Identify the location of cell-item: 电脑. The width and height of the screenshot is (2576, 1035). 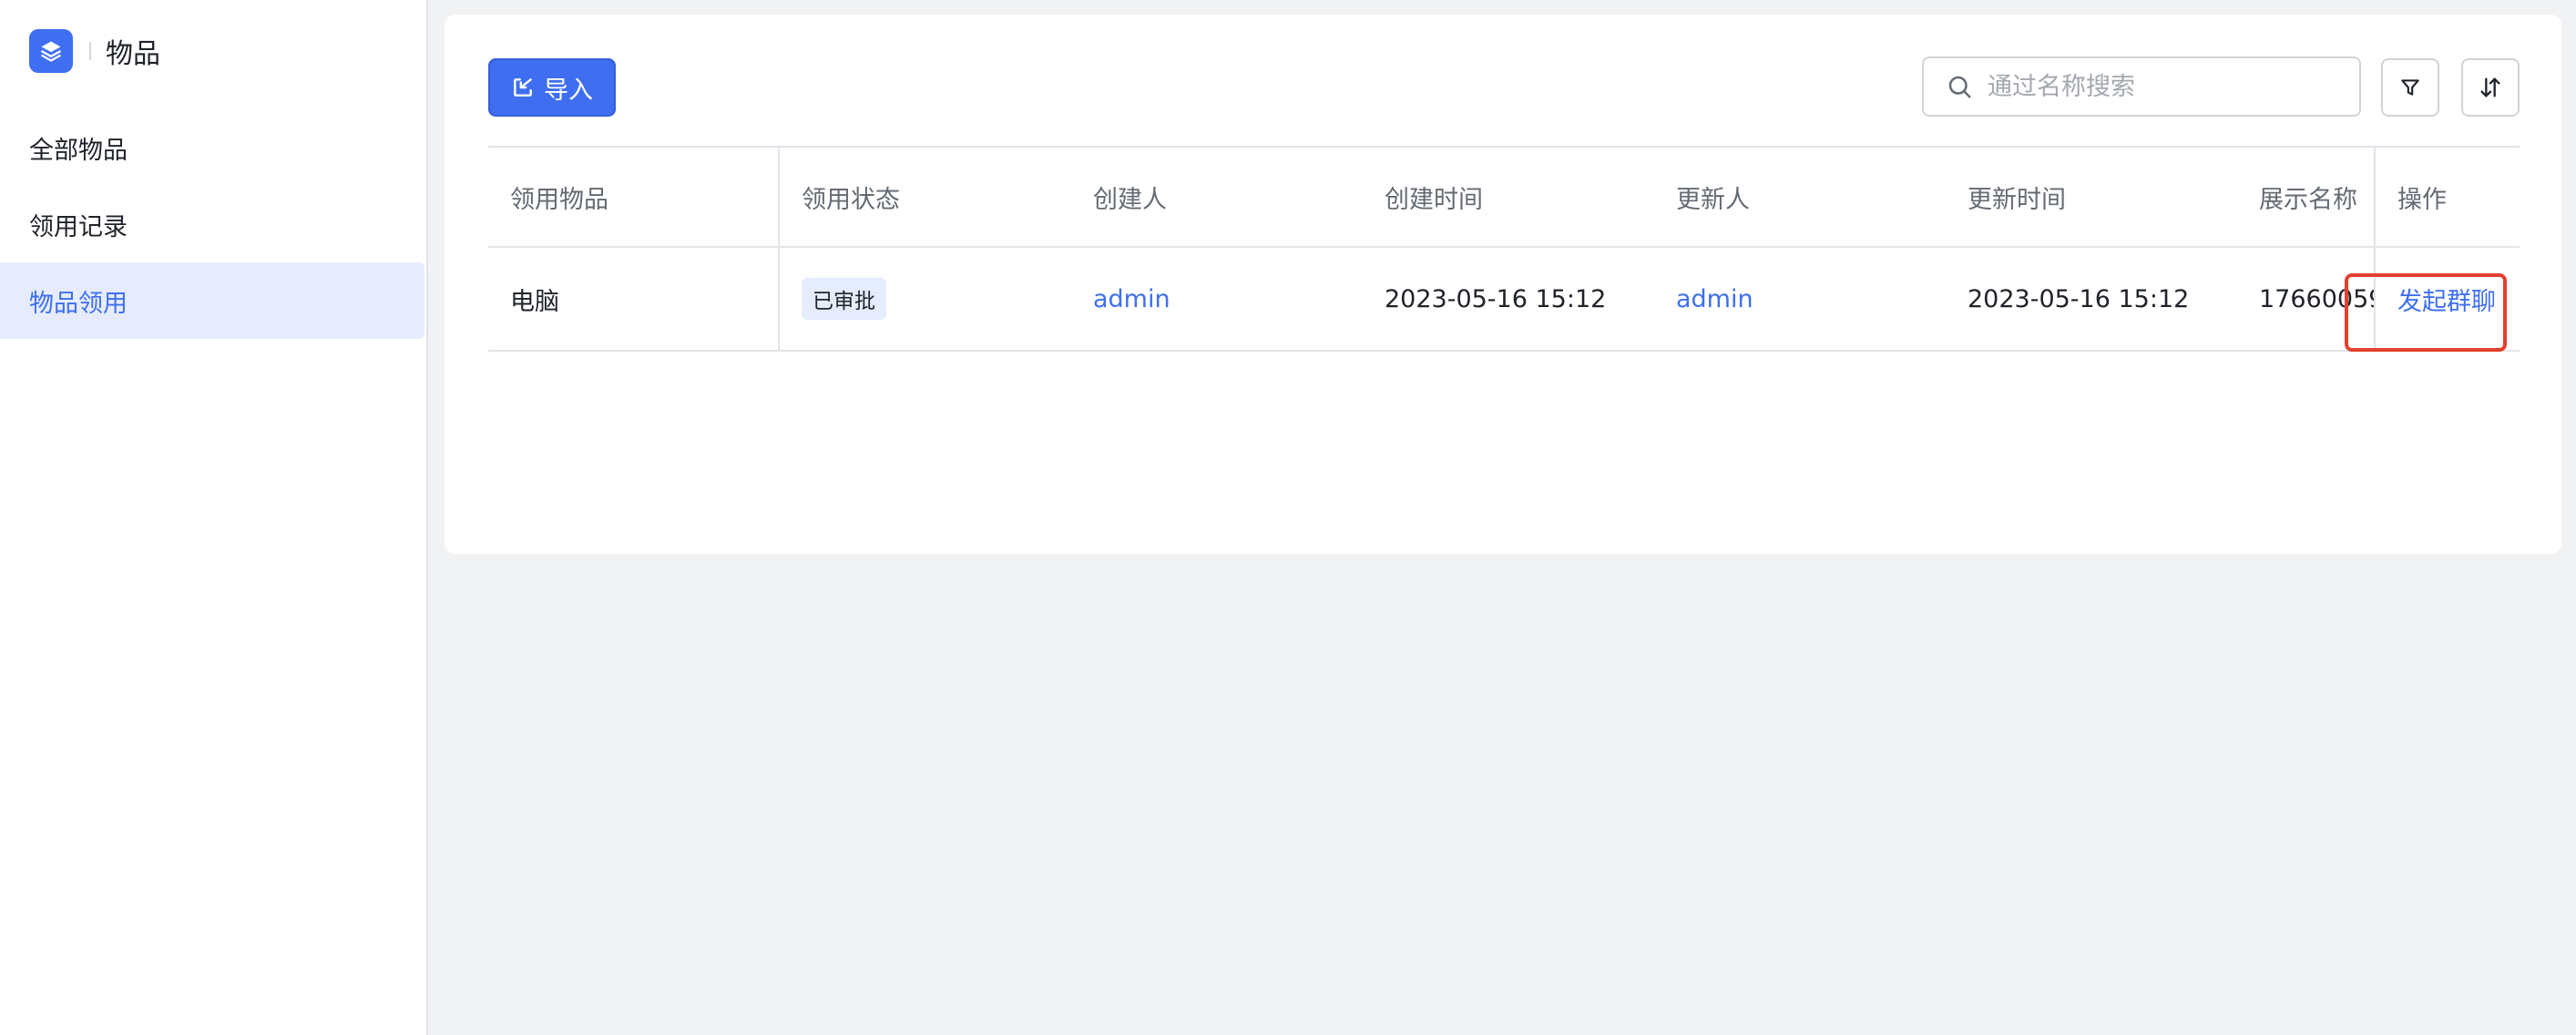
(634, 299).